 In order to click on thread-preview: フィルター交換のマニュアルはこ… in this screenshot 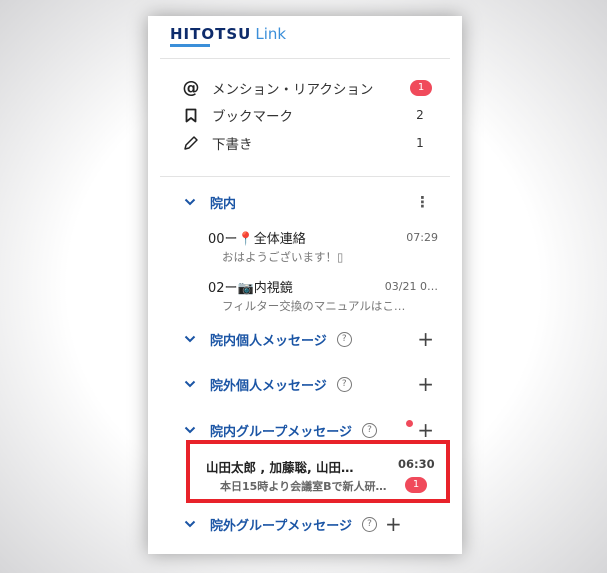, I will do `click(314, 306)`.